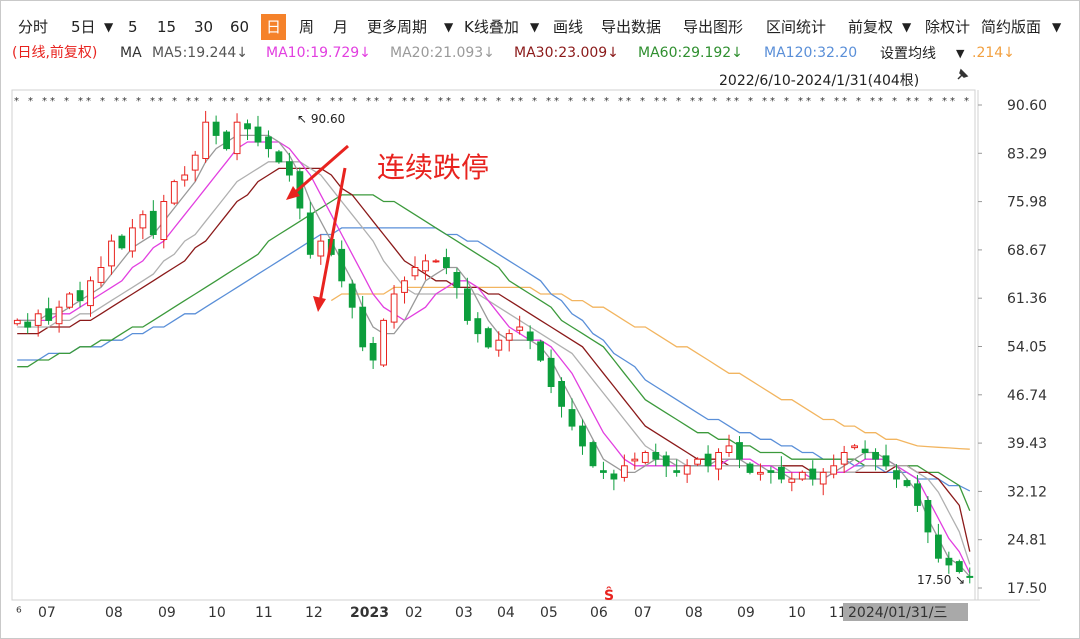 The width and height of the screenshot is (1080, 639). What do you see at coordinates (1027, 299) in the screenshot?
I see `y-tick-label: 61.36` at bounding box center [1027, 299].